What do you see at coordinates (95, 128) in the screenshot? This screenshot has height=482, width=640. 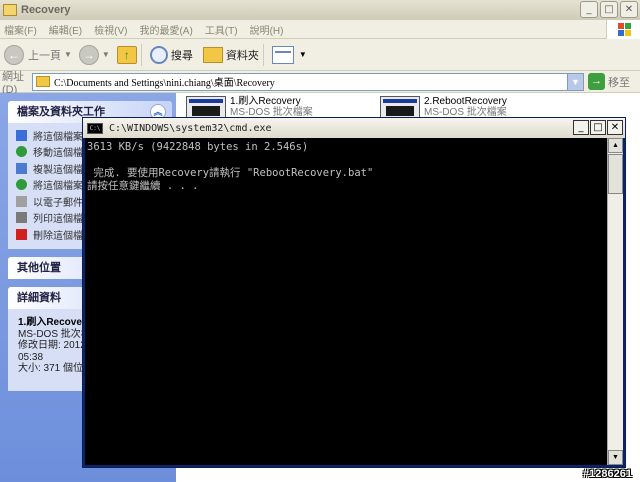 I see `console-icon: C:\` at bounding box center [95, 128].